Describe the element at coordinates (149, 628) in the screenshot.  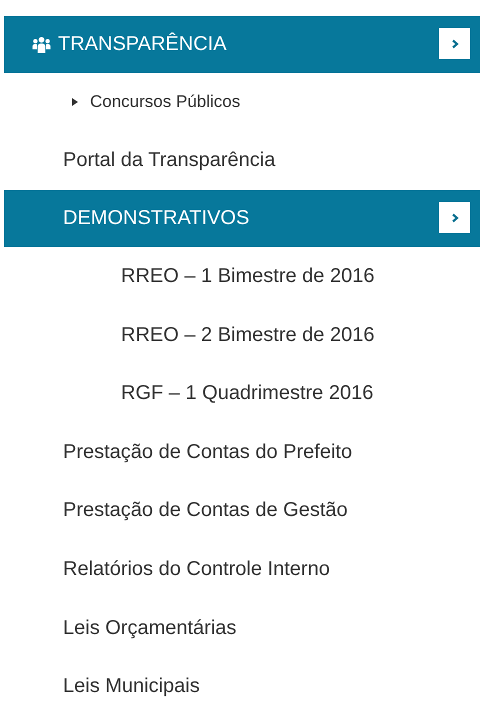
I see `menu-link: Leis Orçamentárias` at that location.